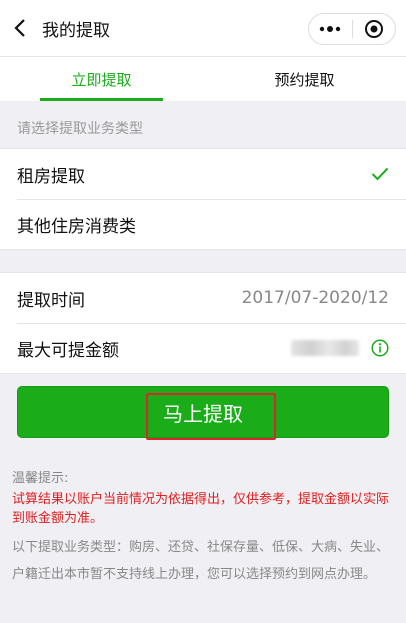  I want to click on target-close-icon, so click(373, 29).